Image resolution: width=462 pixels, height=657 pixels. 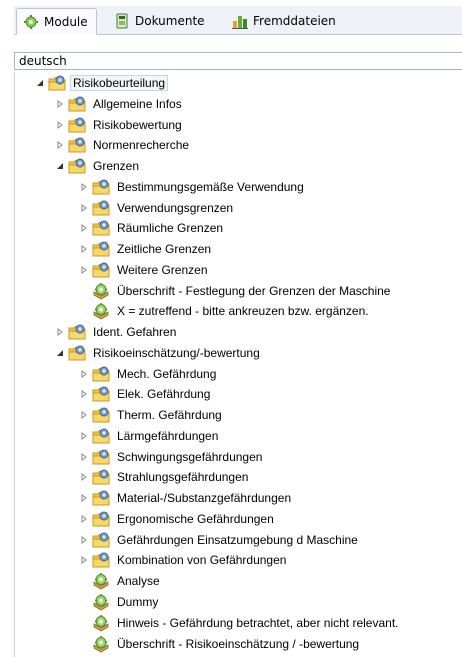 I want to click on tab-dokumente: Dokumente, so click(x=160, y=21).